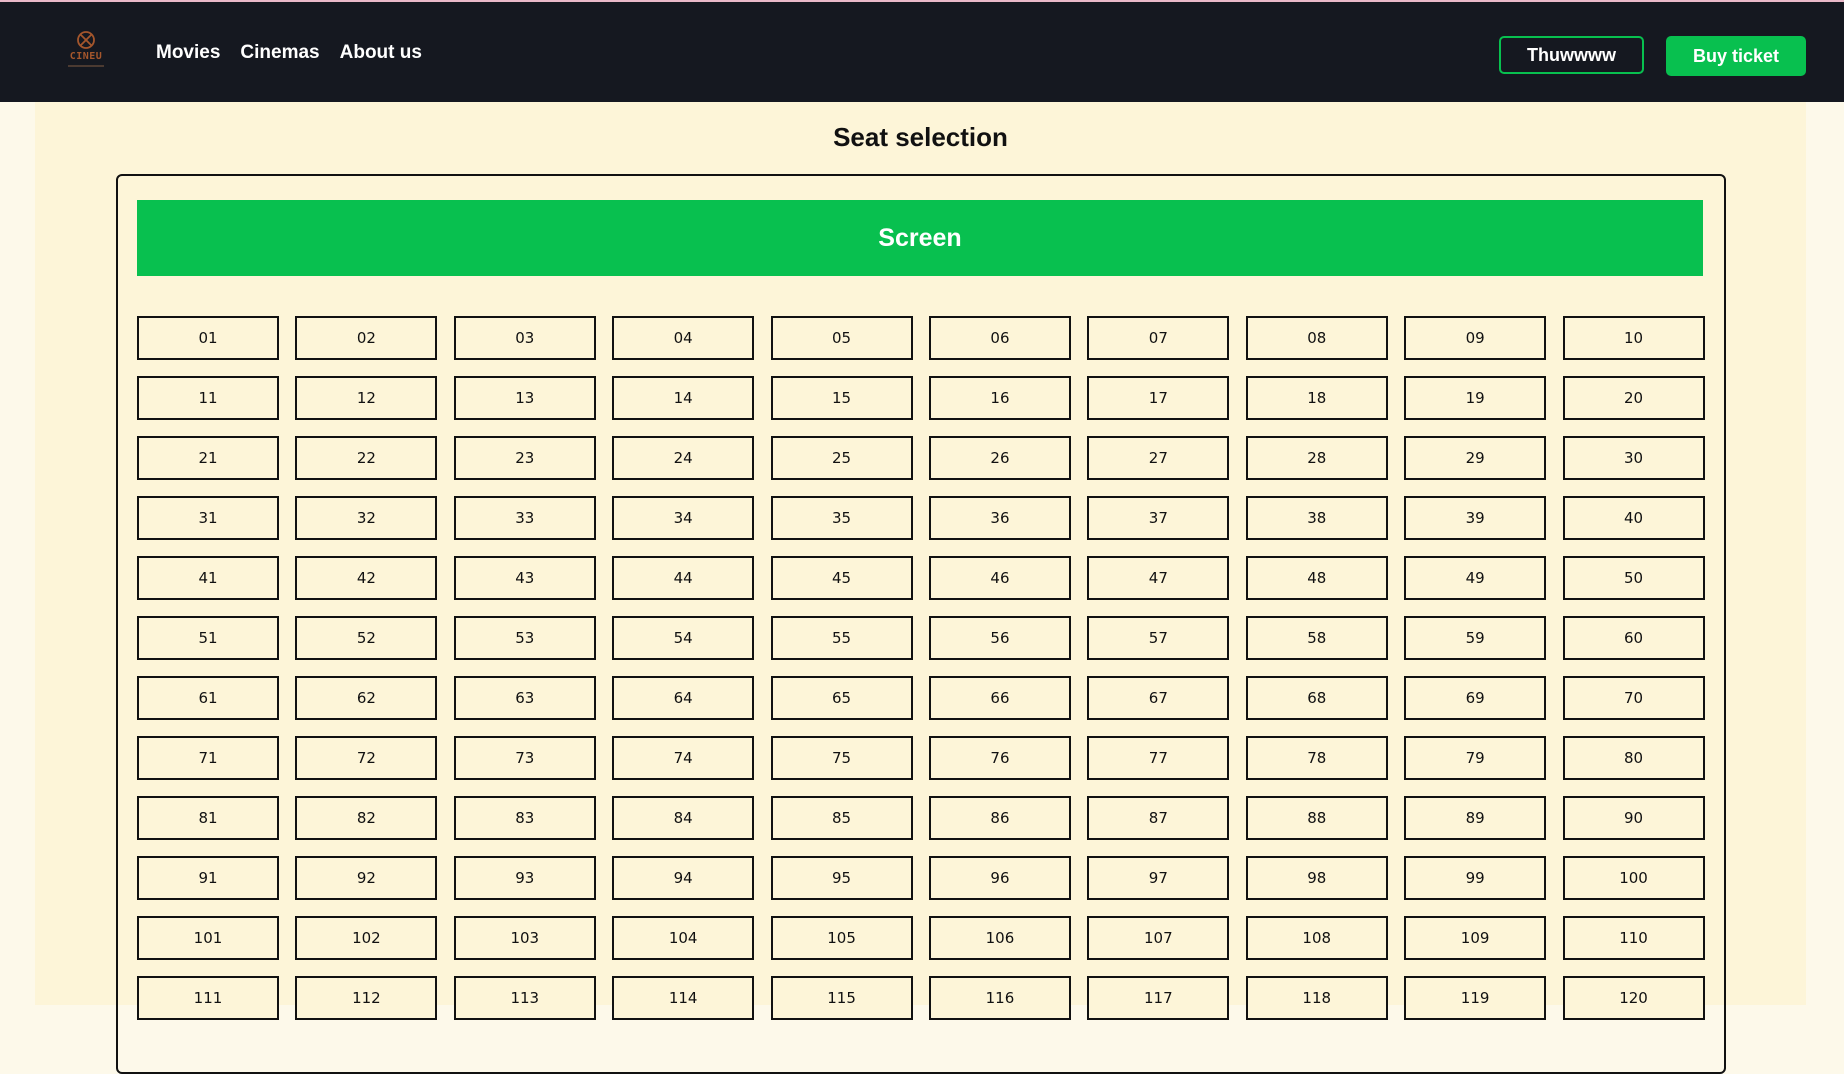  Describe the element at coordinates (683, 338) in the screenshot. I see `seat-button: 04` at that location.